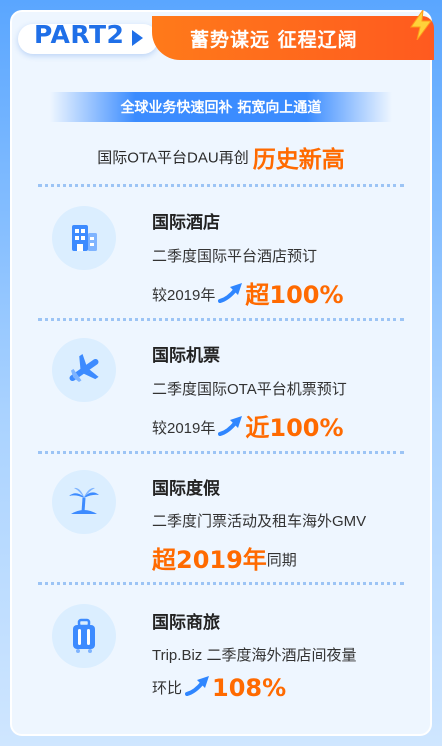  Describe the element at coordinates (274, 39) in the screenshot. I see `header-title: 蓄势谋远 征程辽阔` at that location.